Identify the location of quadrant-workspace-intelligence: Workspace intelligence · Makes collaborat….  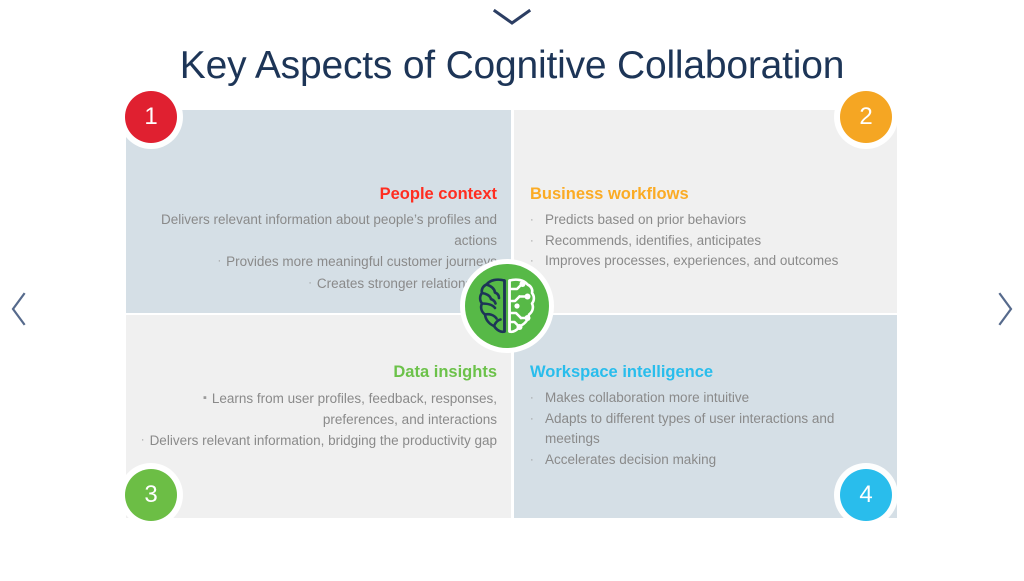
(705, 416).